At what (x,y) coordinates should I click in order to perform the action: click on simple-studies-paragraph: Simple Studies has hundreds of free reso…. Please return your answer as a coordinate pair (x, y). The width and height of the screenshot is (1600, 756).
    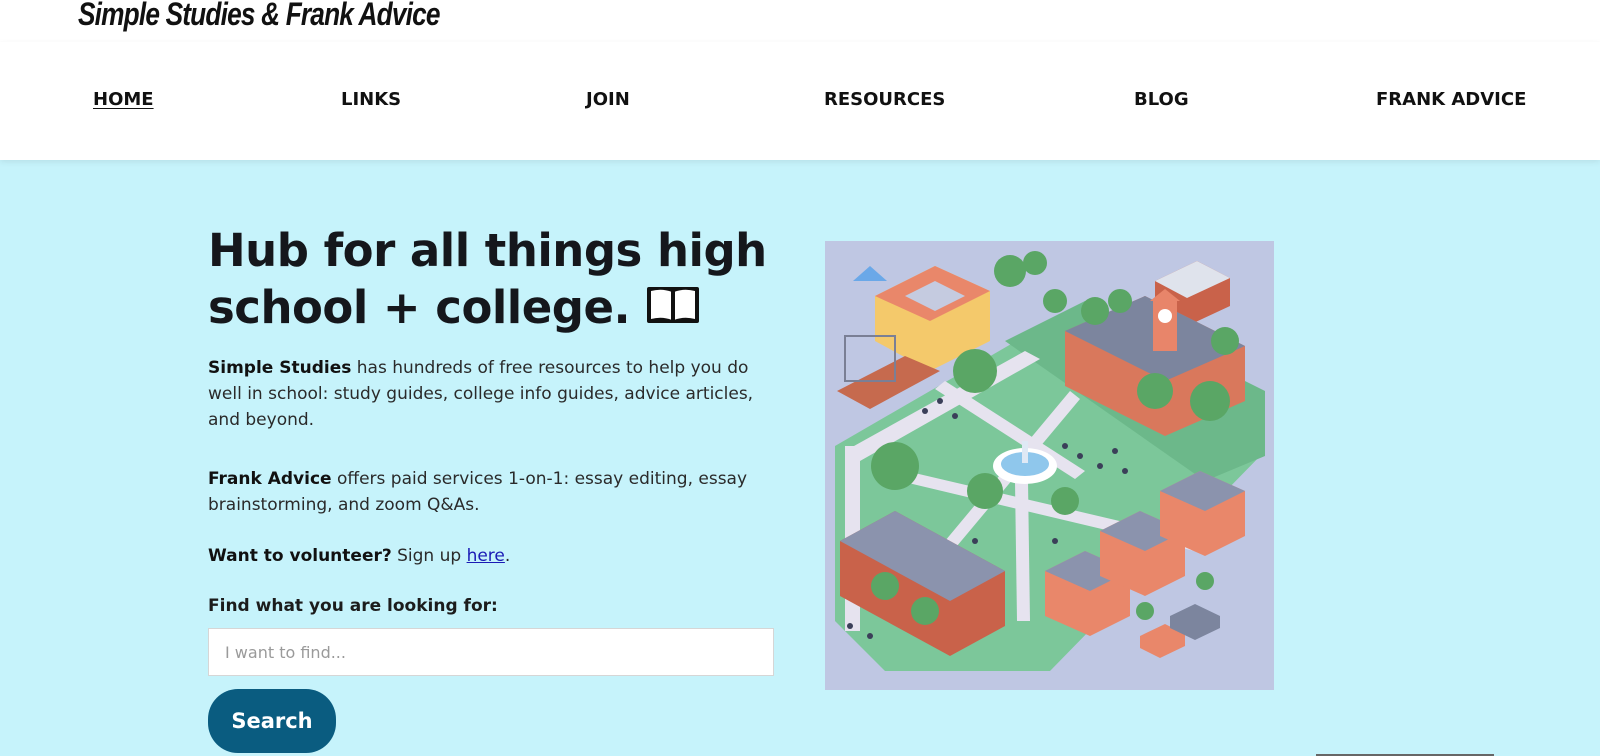
    Looking at the image, I should click on (493, 394).